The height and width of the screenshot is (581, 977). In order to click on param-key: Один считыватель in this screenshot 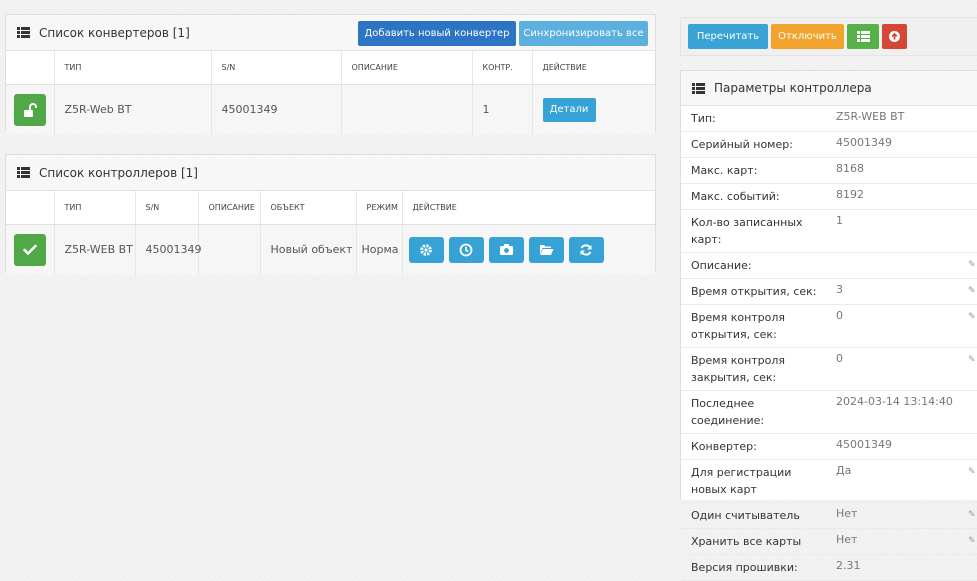, I will do `click(745, 515)`.